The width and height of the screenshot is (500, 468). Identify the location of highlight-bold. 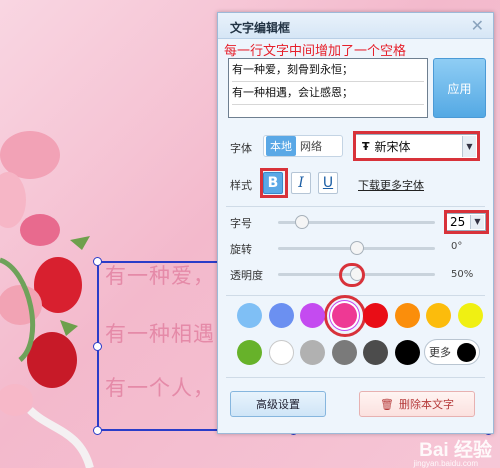
(274, 183).